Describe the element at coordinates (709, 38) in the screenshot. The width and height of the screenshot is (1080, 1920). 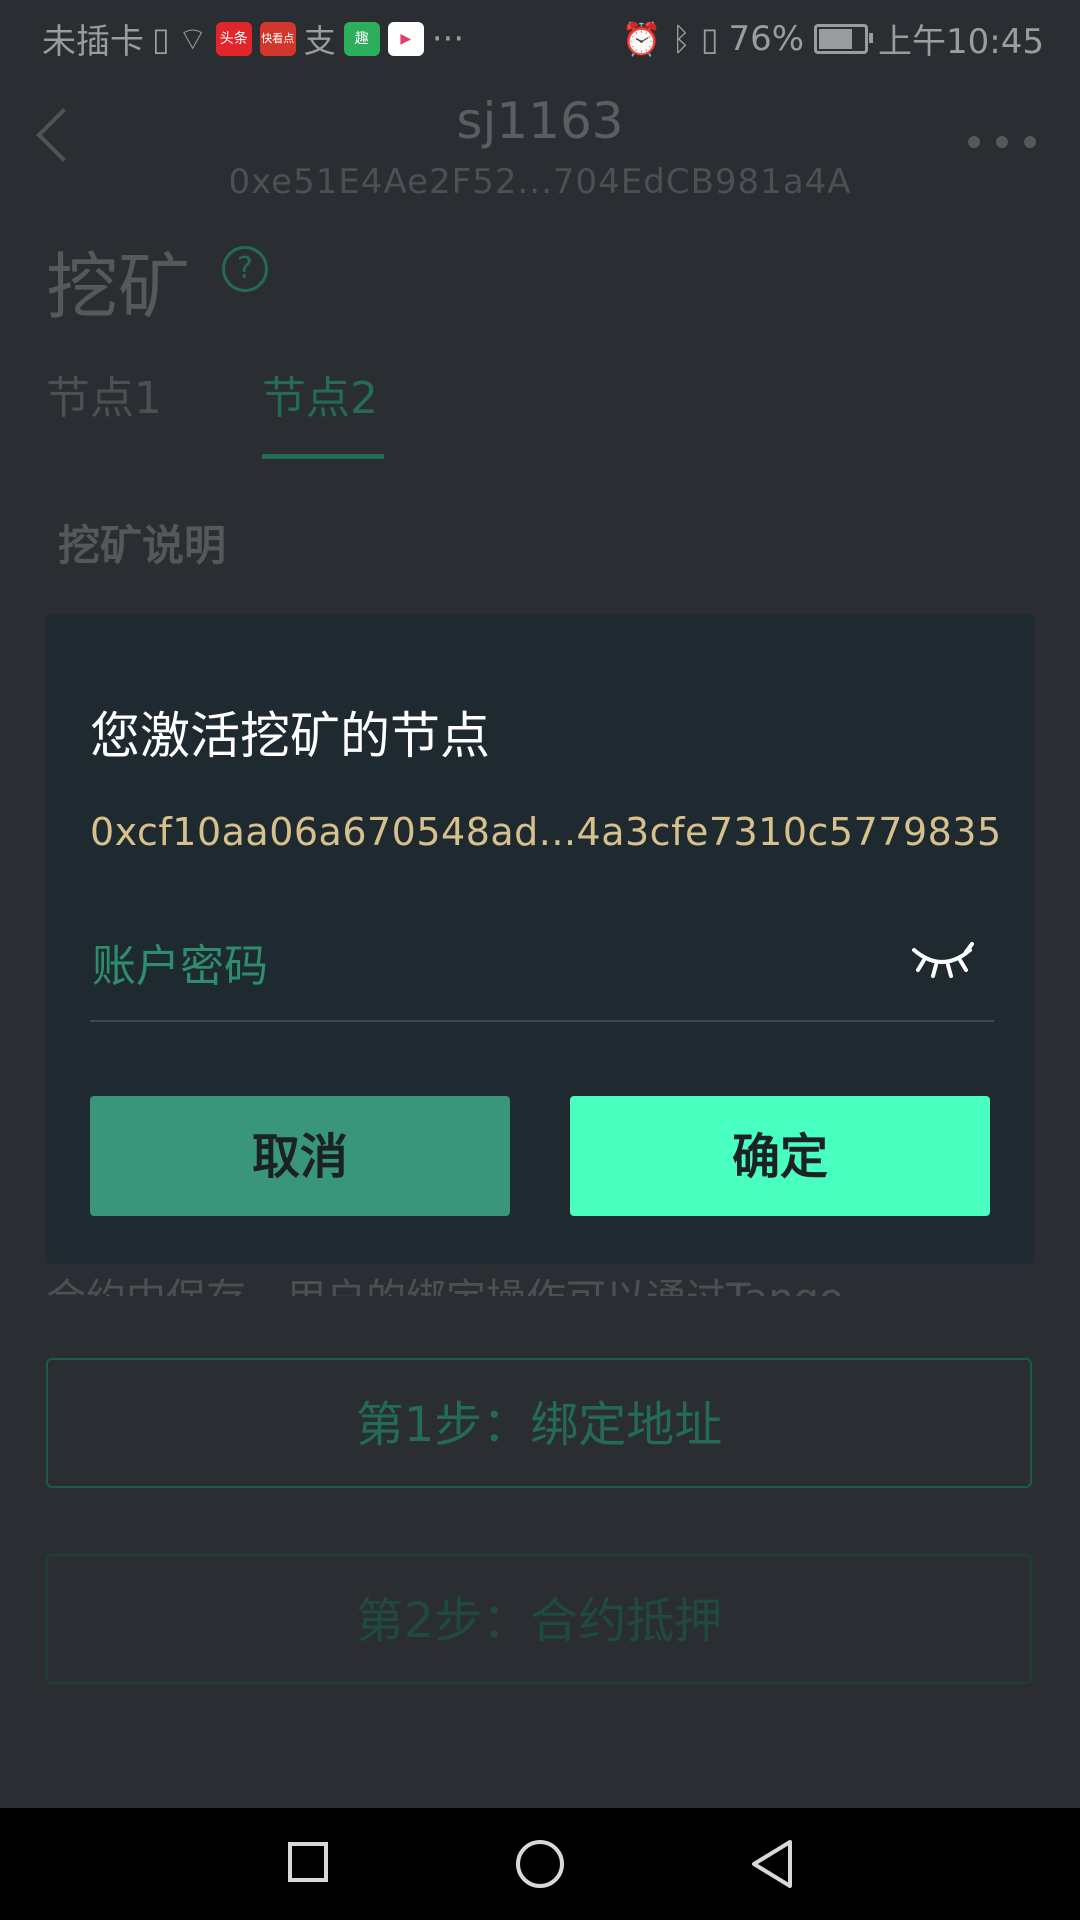
I see `vibrate-icon: ▯` at that location.